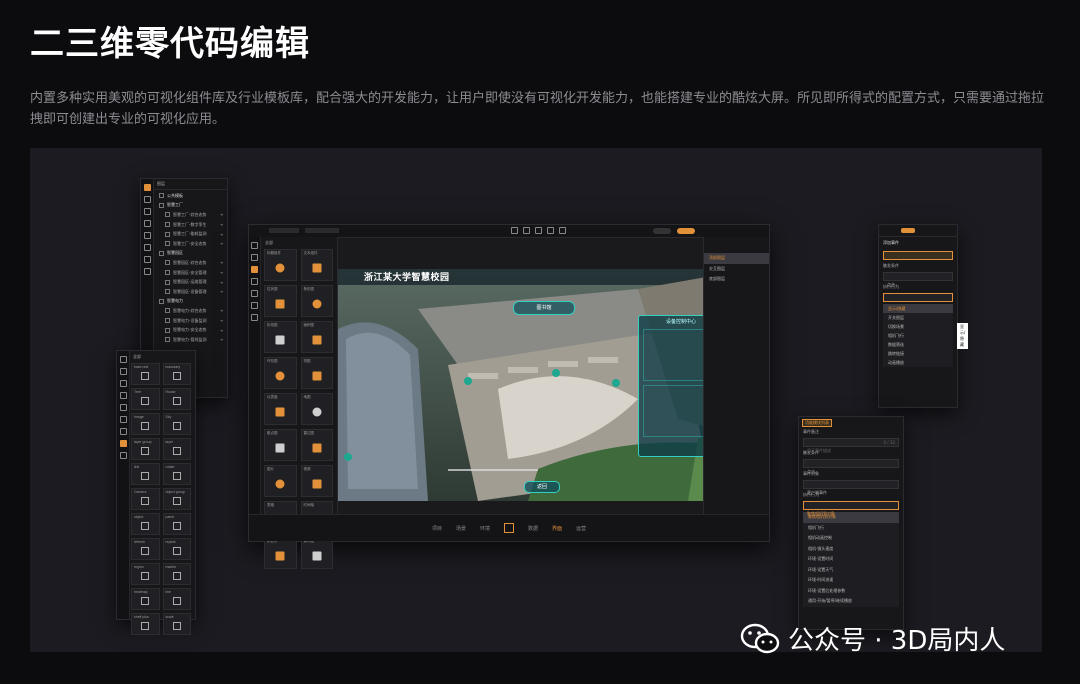 This screenshot has width=1080, height=684. I want to click on model-card: region, so click(145, 574).